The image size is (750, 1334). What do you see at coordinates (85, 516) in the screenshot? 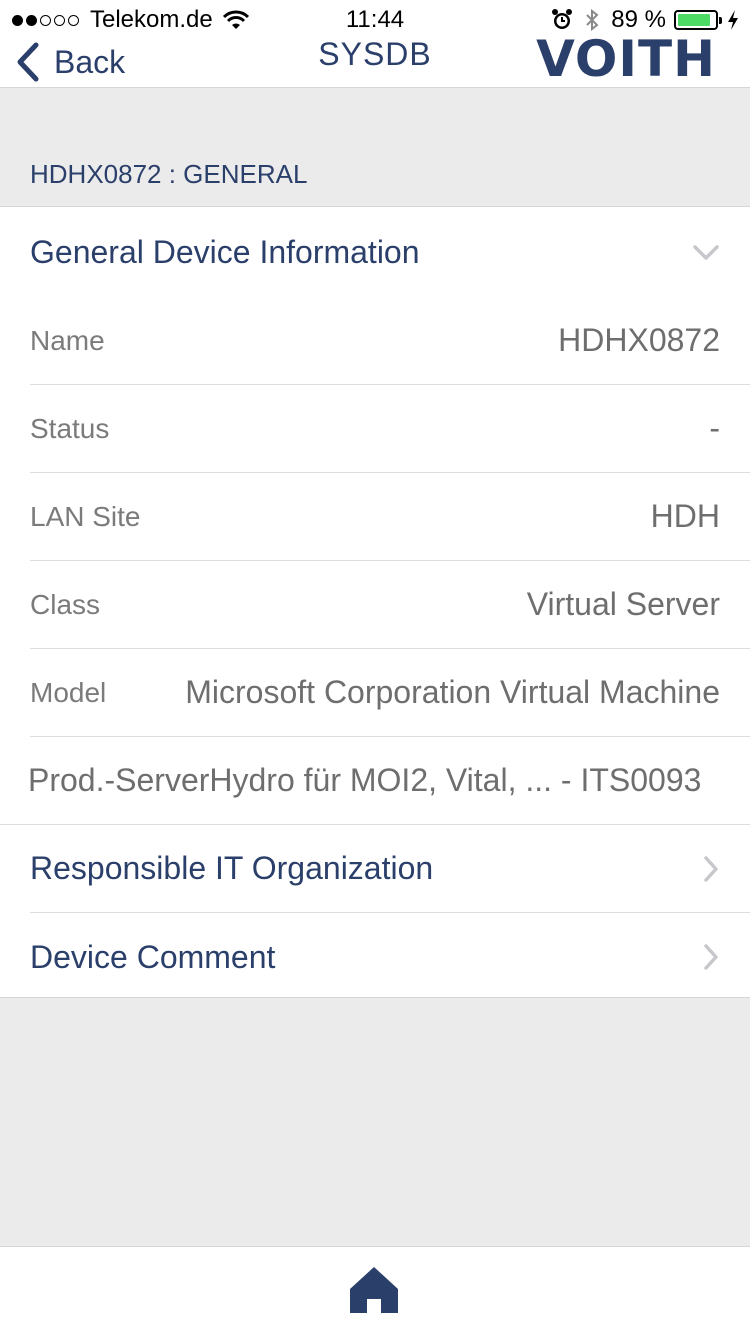
I see `detail-key: LAN Site` at bounding box center [85, 516].